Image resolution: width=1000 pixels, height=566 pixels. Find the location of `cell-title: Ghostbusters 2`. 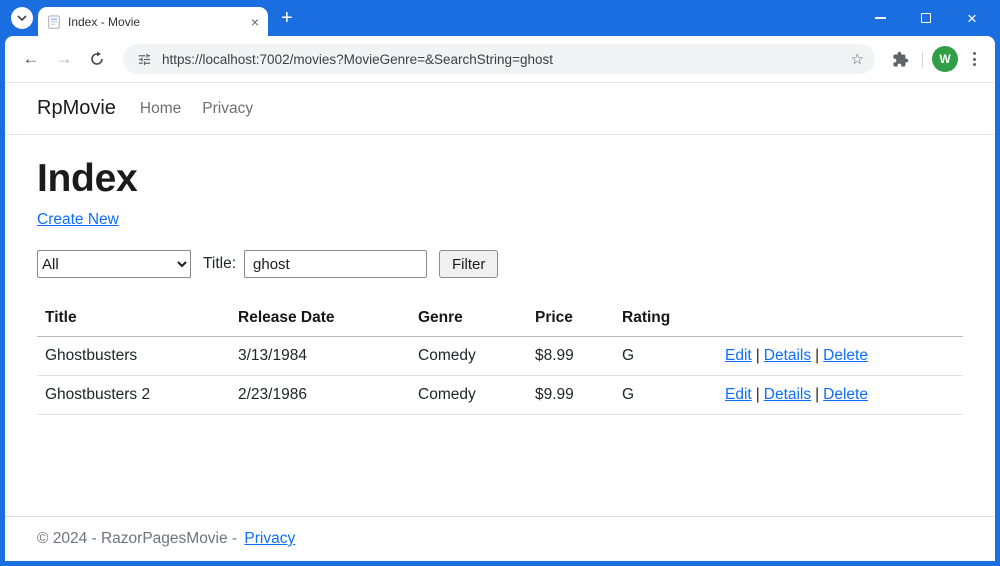

cell-title: Ghostbusters 2 is located at coordinates (133, 395).